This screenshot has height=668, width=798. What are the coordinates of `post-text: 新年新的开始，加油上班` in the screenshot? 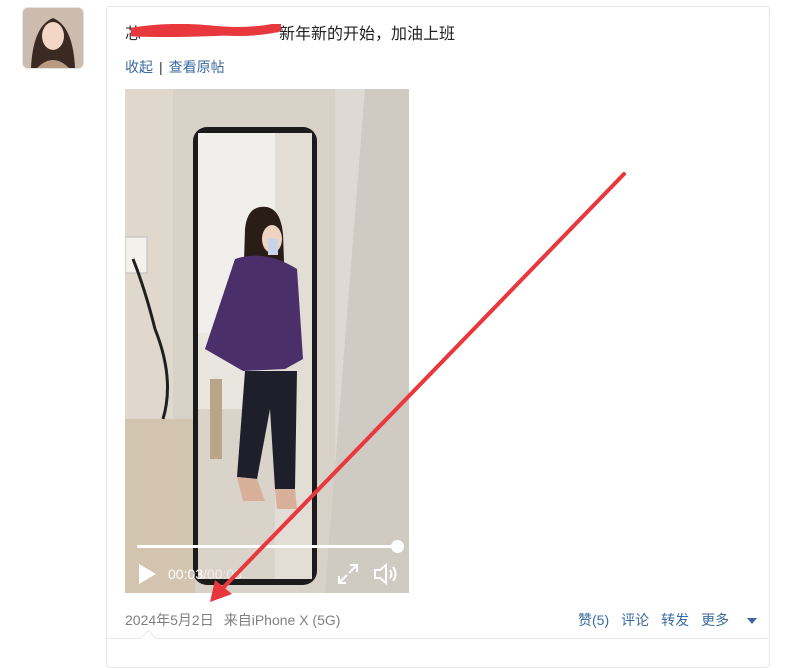 It's located at (367, 34).